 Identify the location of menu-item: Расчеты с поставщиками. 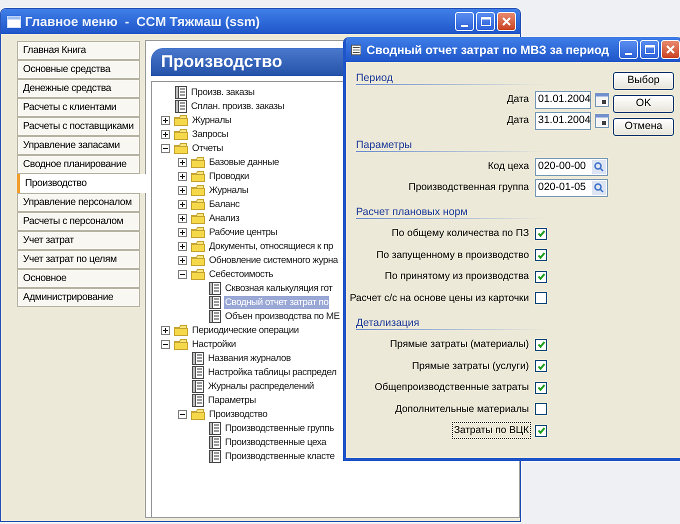
(78, 126).